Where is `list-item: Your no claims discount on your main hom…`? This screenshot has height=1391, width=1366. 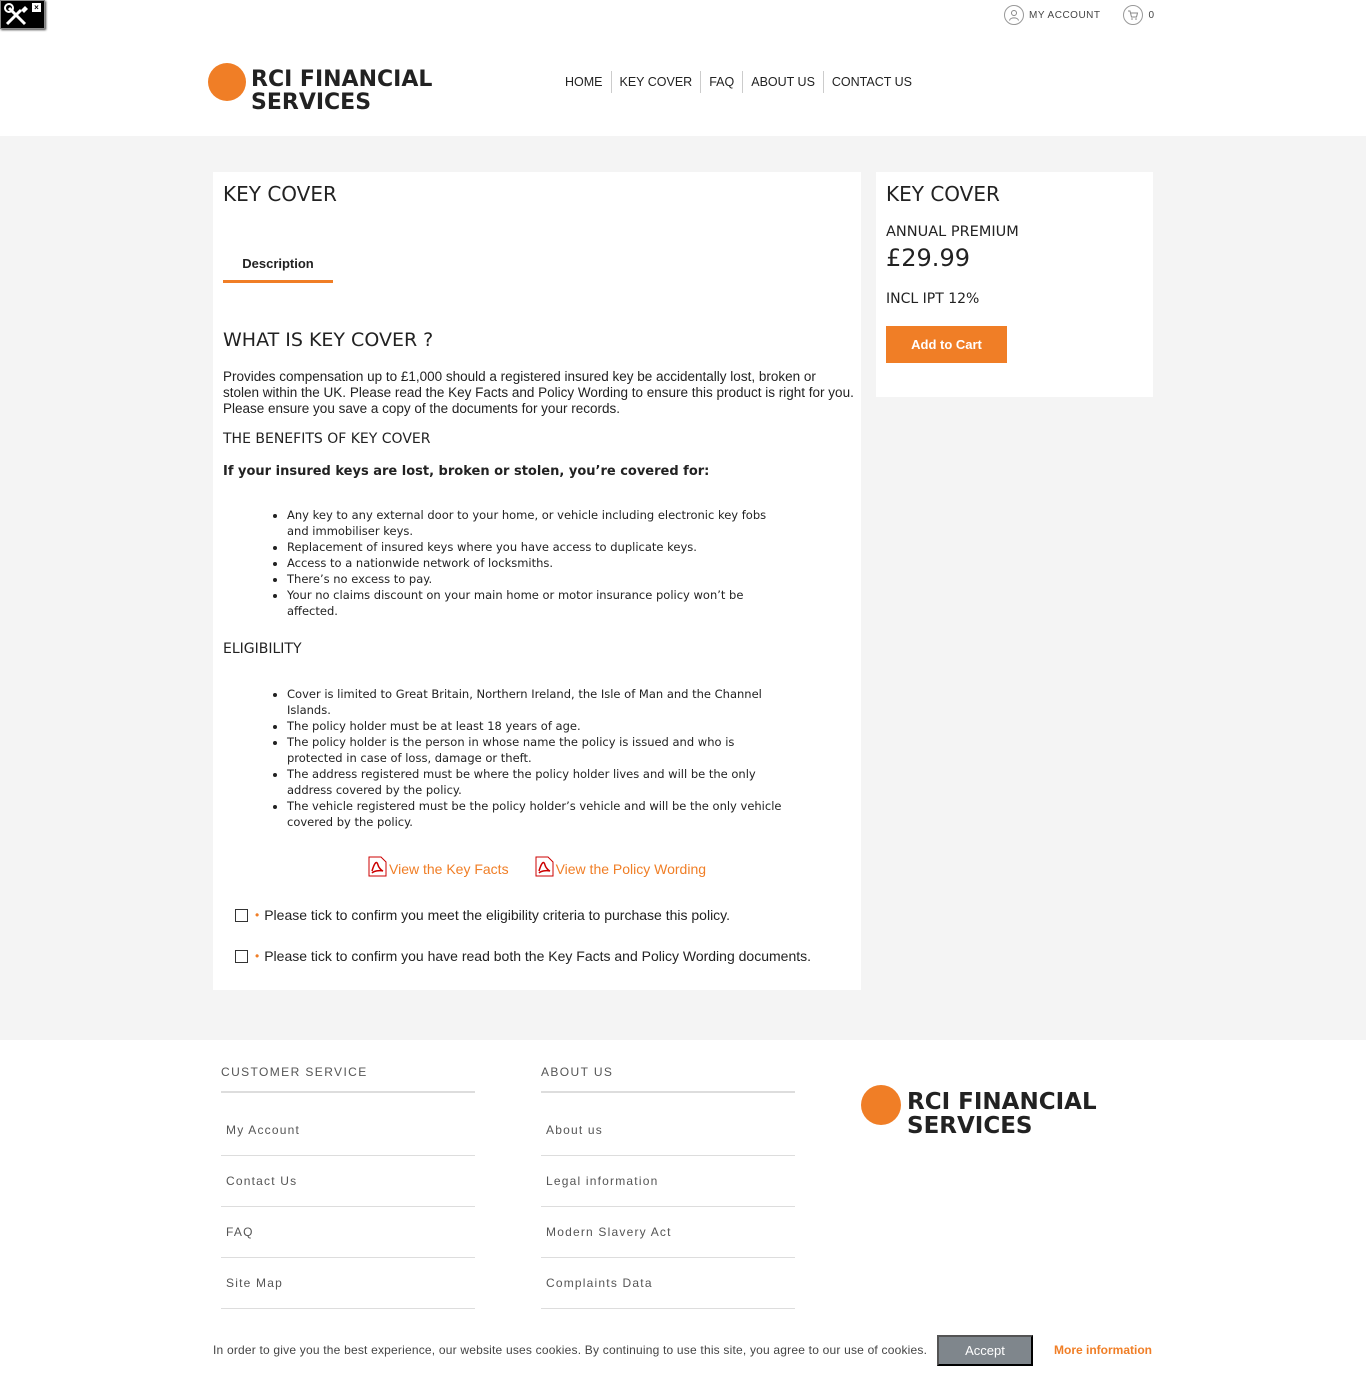
list-item: Your no claims discount on your main hom… is located at coordinates (537, 603).